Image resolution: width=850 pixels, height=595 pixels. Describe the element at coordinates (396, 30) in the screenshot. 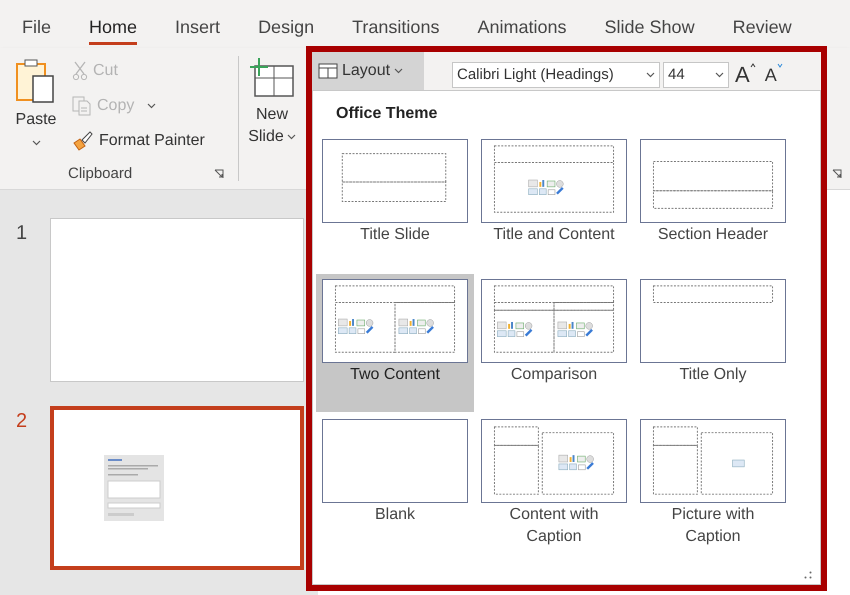

I see `ribbon-tab: Transitions` at that location.